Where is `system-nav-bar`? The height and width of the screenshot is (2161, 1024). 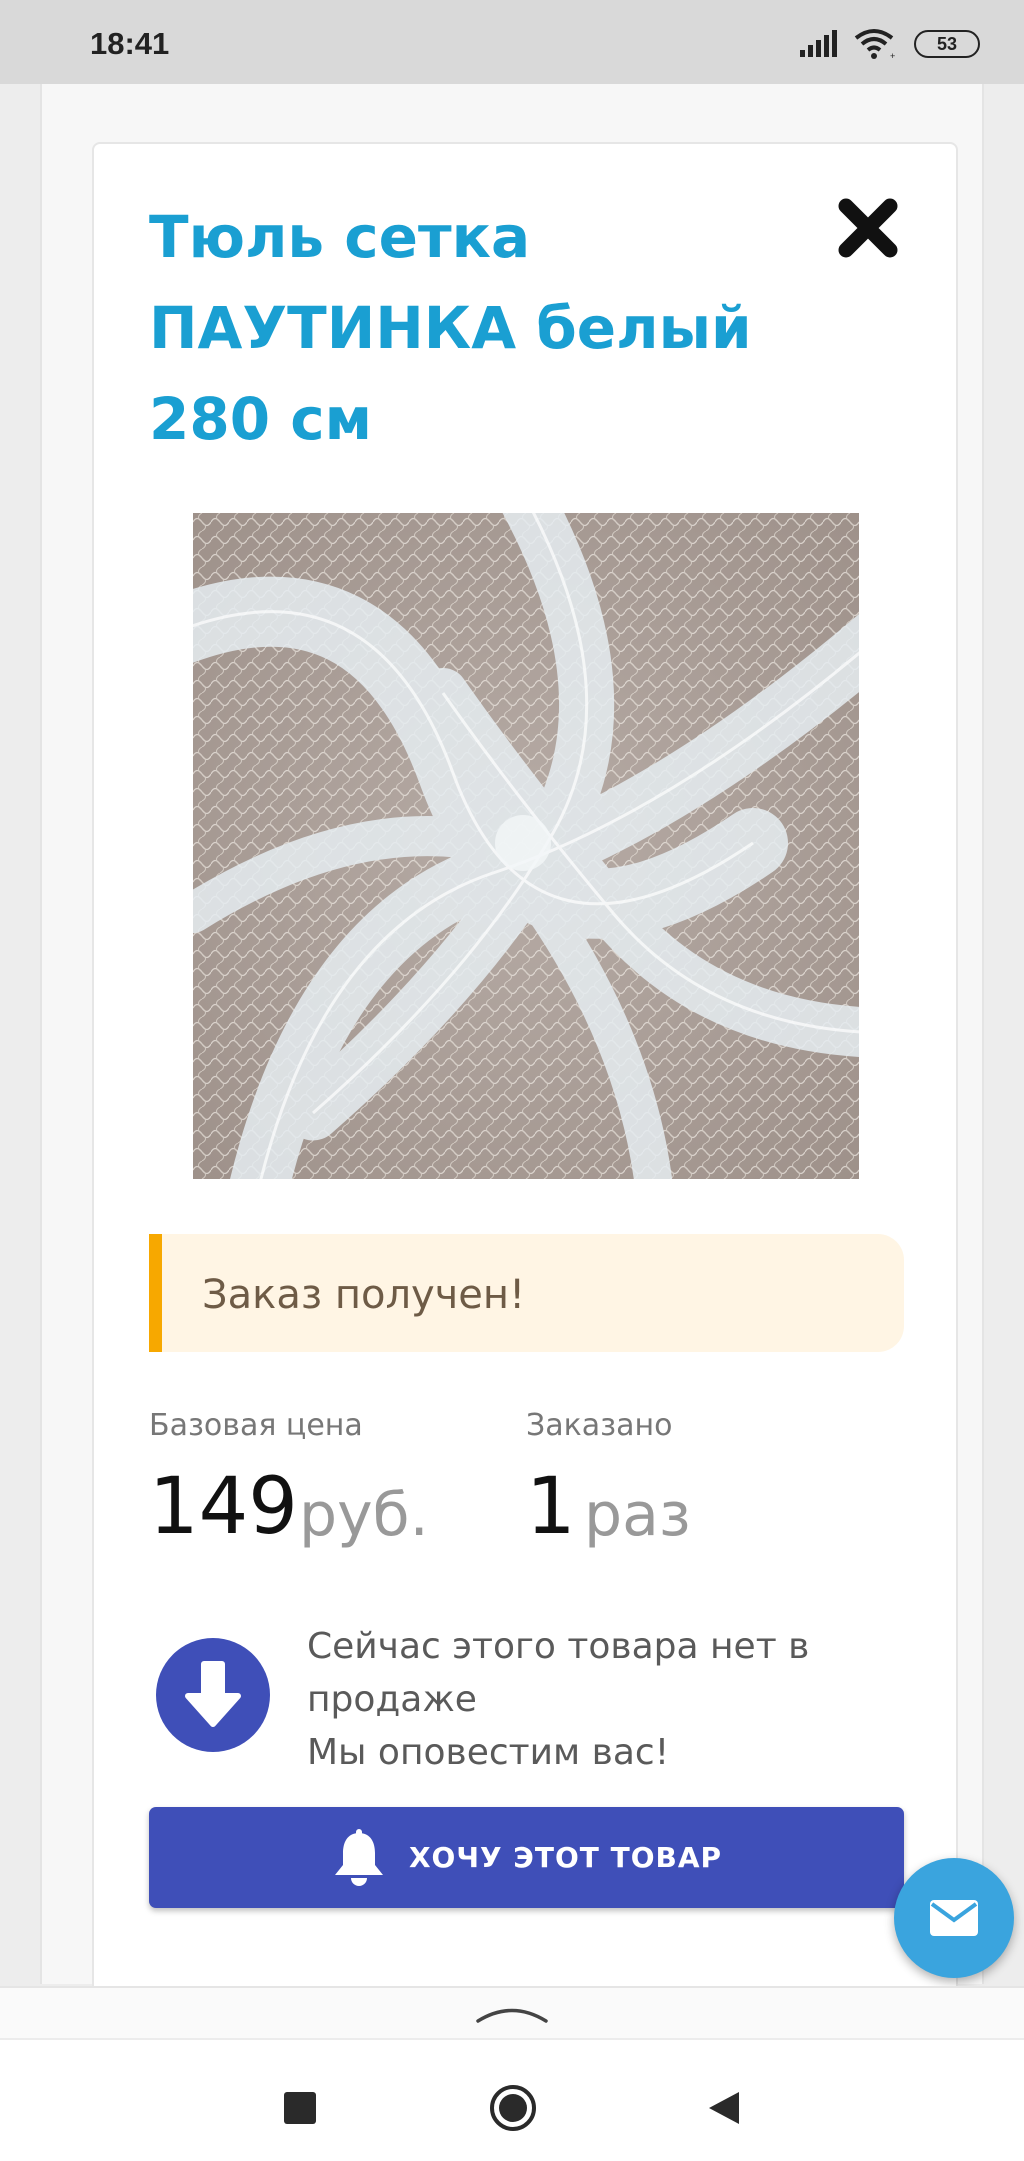 system-nav-bar is located at coordinates (512, 2099).